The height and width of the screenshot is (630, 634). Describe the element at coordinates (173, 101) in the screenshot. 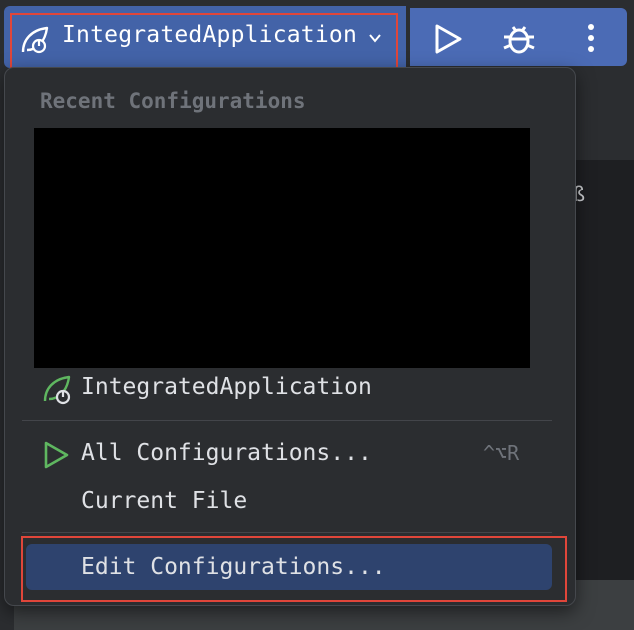

I see `recent-configurations-title: Recent Configurations` at that location.